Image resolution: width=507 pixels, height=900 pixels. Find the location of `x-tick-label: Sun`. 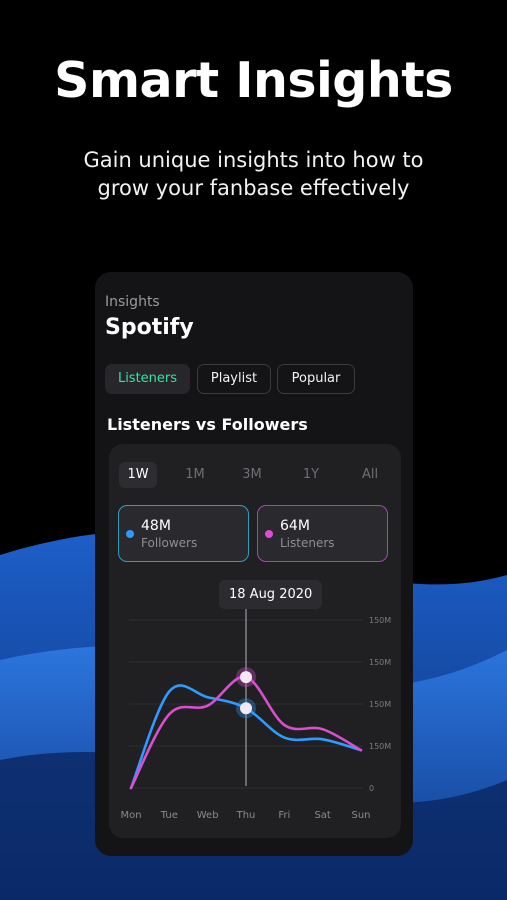

x-tick-label: Sun is located at coordinates (360, 815).